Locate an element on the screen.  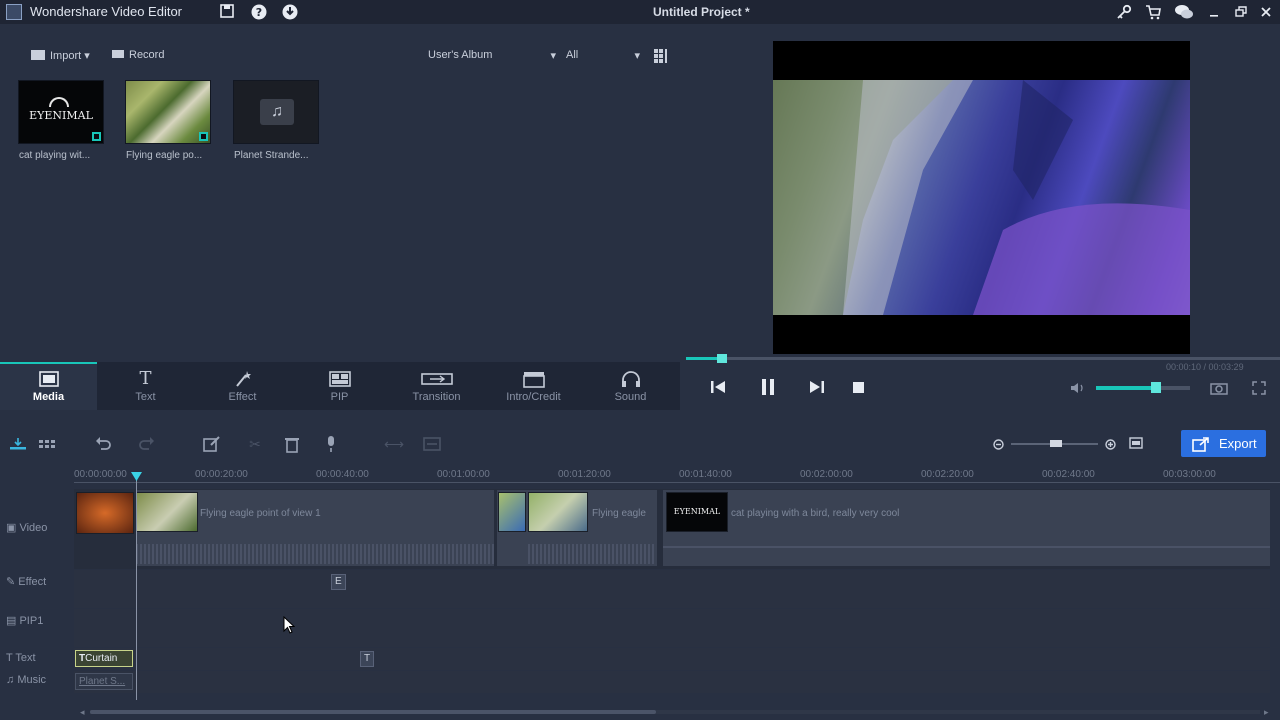
text-marker: T is located at coordinates (367, 659).